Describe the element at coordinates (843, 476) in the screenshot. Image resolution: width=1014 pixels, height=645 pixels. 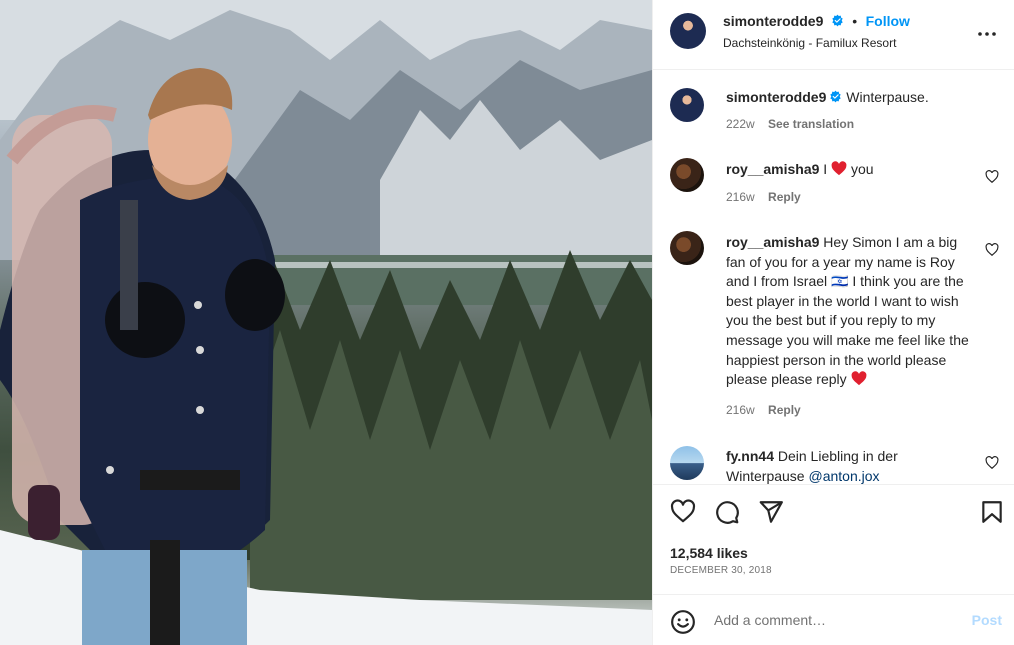
I see `mention-link: @anton.jox` at that location.